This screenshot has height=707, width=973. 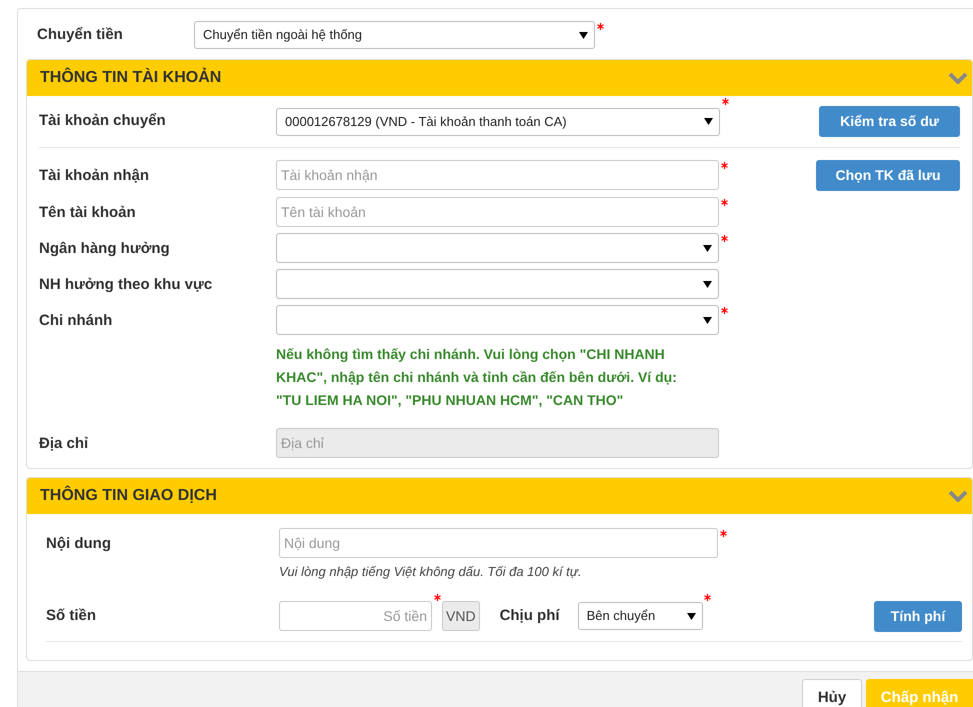 I want to click on field-label: Tên tài khoản, so click(x=88, y=213).